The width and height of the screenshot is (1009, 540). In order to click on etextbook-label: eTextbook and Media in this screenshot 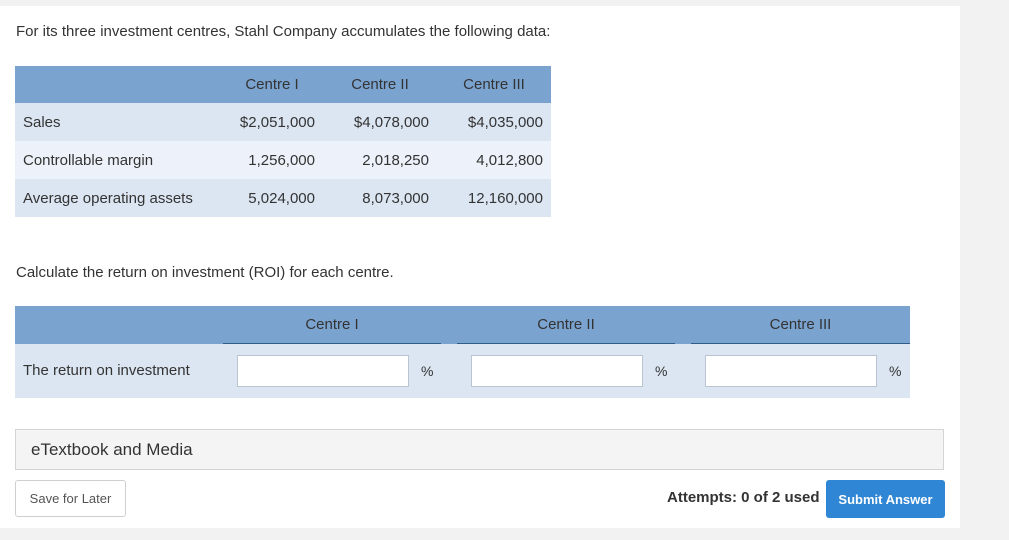, I will do `click(112, 449)`.